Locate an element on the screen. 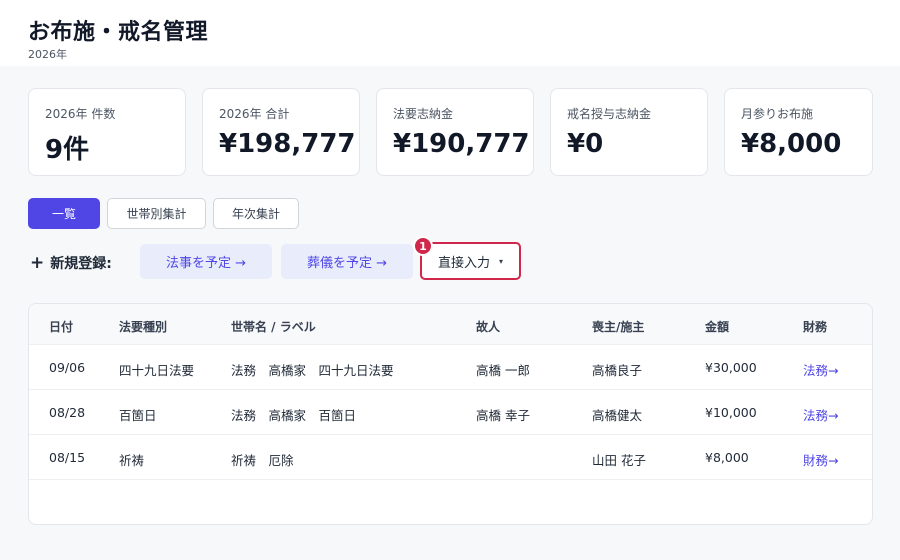 The image size is (900, 560). page-subtitle-year: 2026年 is located at coordinates (47, 54).